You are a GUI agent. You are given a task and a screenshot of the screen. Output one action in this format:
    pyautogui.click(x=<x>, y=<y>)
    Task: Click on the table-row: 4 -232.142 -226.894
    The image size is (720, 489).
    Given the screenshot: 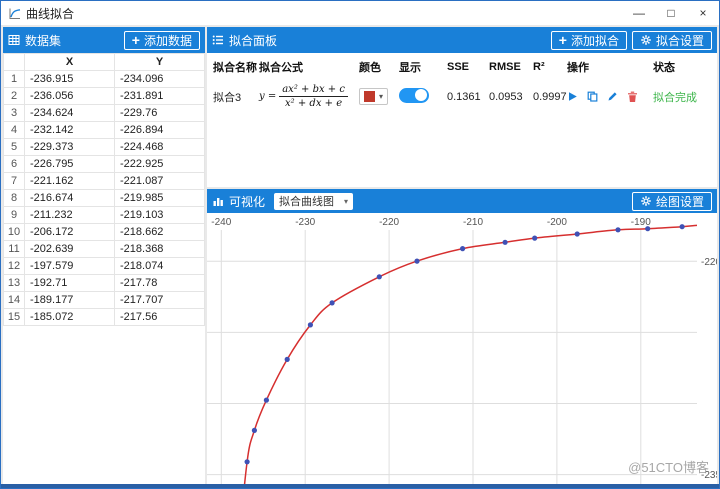 What is the action you would take?
    pyautogui.click(x=104, y=130)
    